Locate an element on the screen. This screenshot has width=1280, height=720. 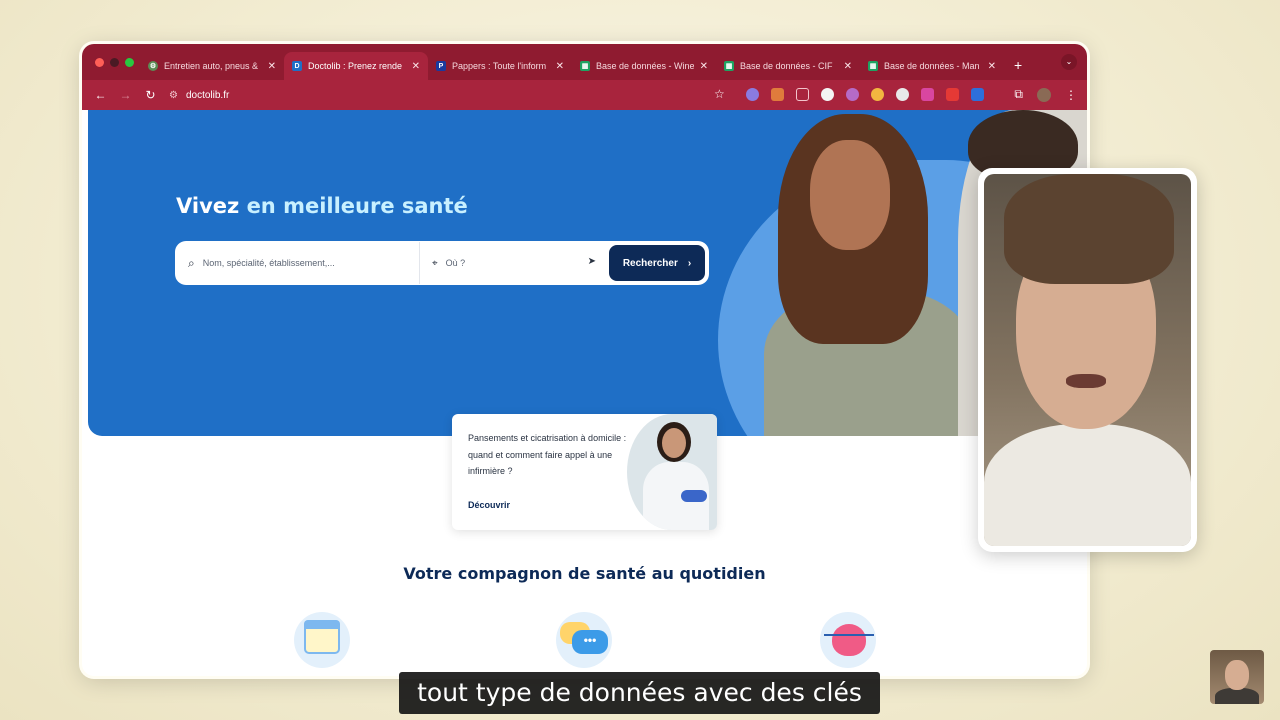
search-icon: ⌕ is located at coordinates (191, 262).